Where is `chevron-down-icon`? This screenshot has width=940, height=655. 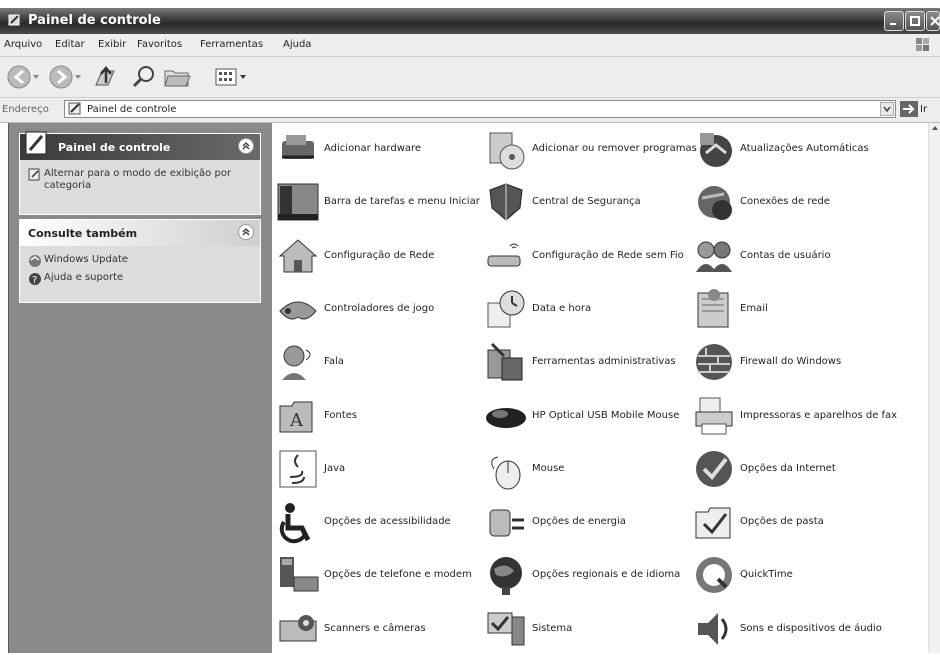
chevron-down-icon is located at coordinates (887, 109).